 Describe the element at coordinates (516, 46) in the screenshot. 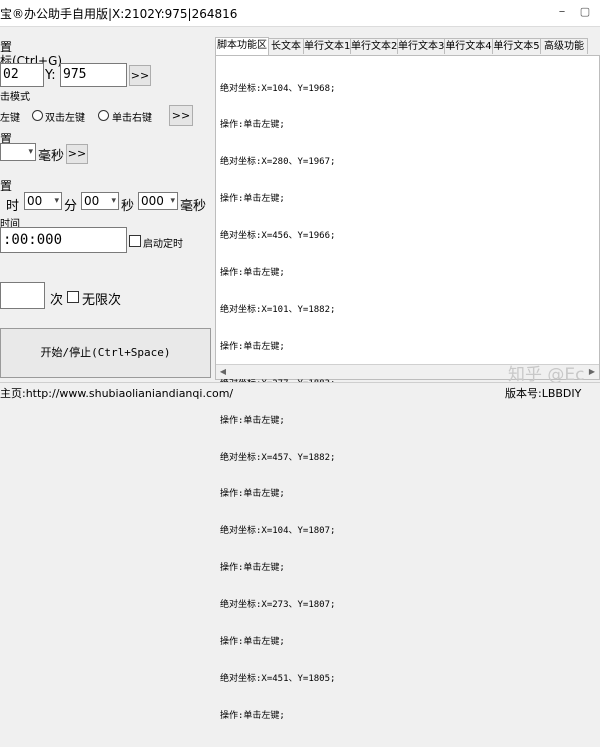

I see `tab-single-line-5: 单行文本5` at that location.